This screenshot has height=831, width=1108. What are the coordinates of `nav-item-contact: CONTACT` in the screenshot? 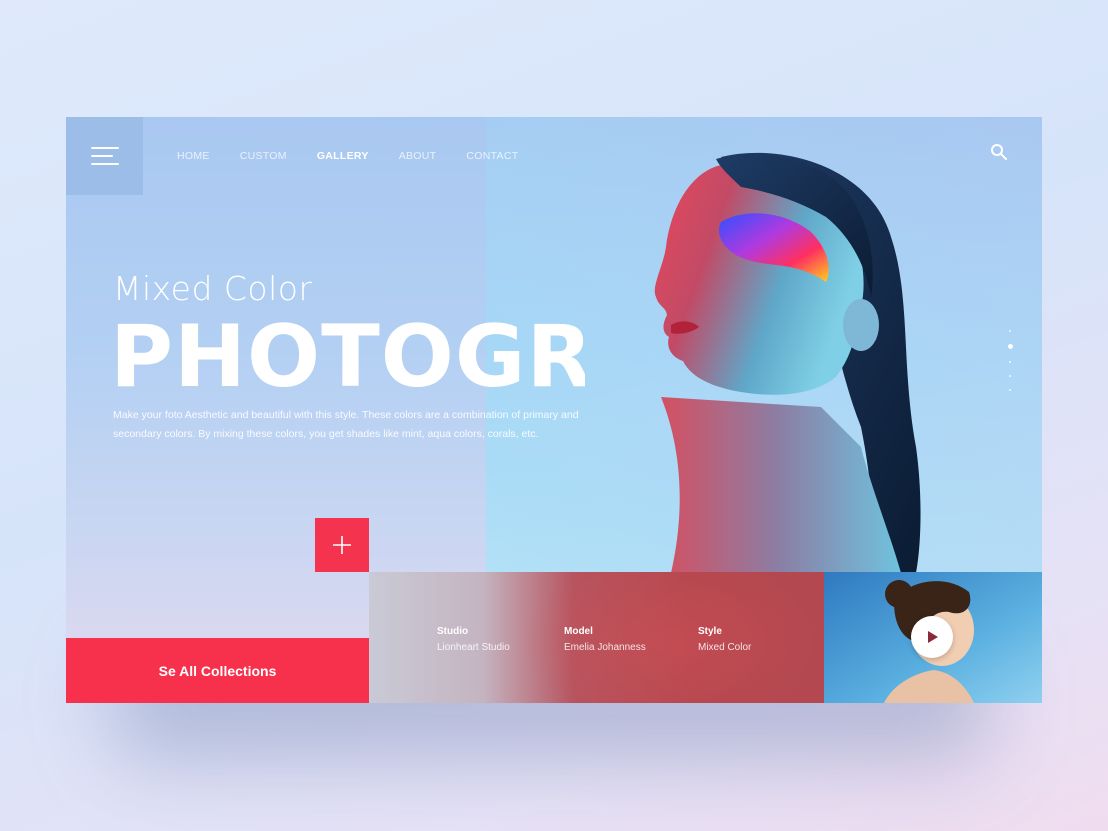 It's located at (492, 156).